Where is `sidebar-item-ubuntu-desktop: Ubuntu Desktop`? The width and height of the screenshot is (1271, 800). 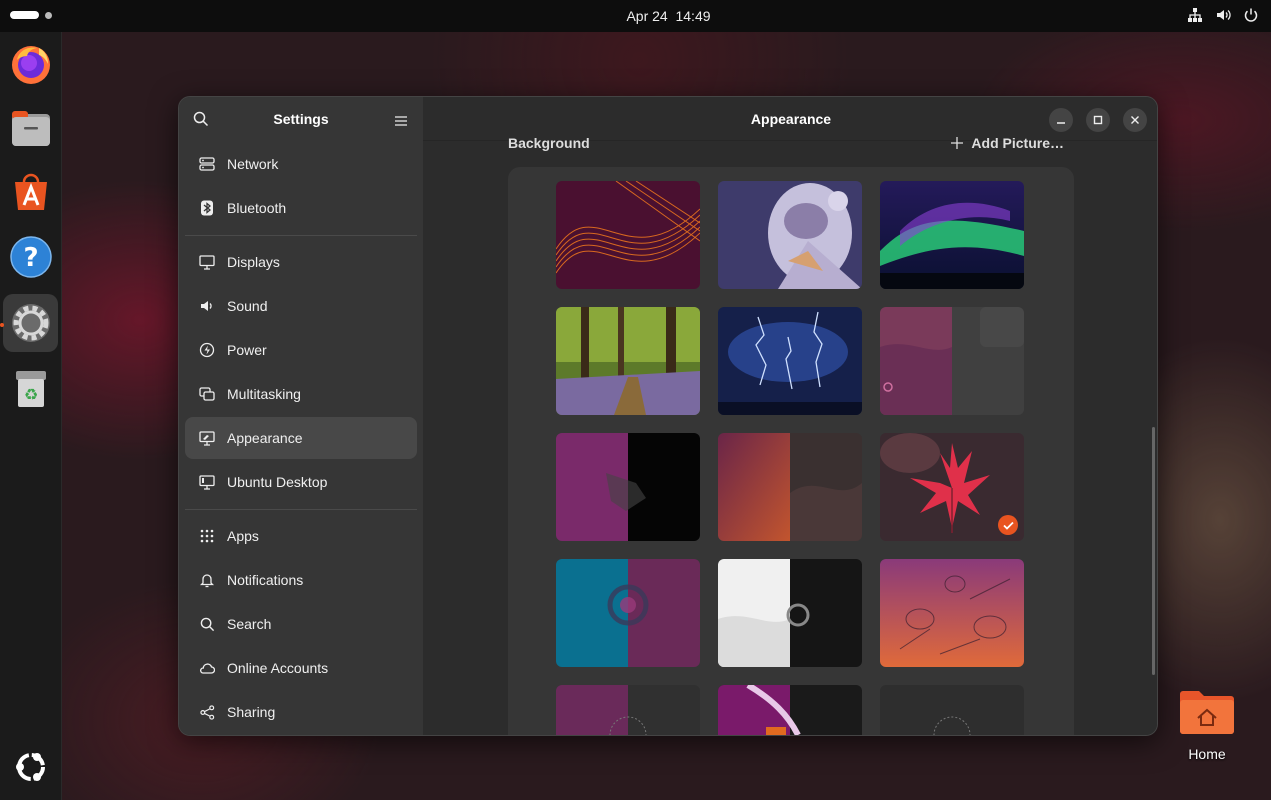
sidebar-item-ubuntu-desktop: Ubuntu Desktop is located at coordinates (301, 482).